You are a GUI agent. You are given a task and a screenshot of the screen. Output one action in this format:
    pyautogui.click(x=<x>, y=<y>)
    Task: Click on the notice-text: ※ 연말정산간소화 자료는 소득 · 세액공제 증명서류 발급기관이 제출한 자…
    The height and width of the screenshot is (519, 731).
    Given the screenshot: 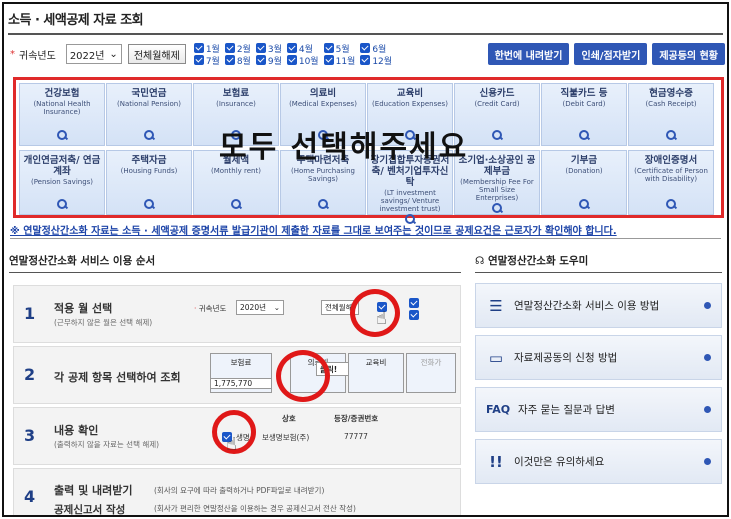 What is the action you would take?
    pyautogui.click(x=313, y=229)
    